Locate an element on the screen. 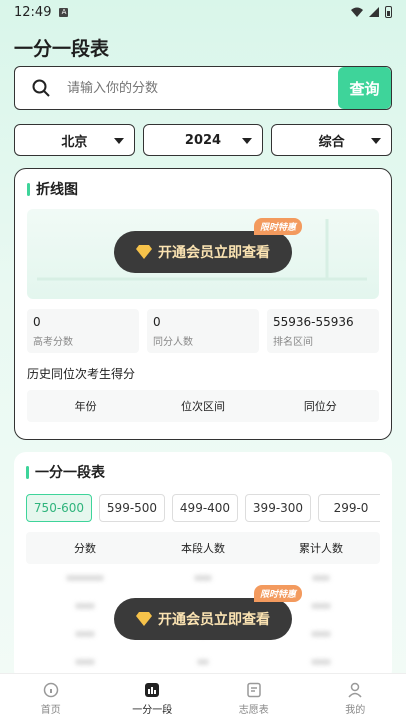 The height and width of the screenshot is (723, 406). stat-rank-range: 55936-55936 排名区间 is located at coordinates (323, 331).